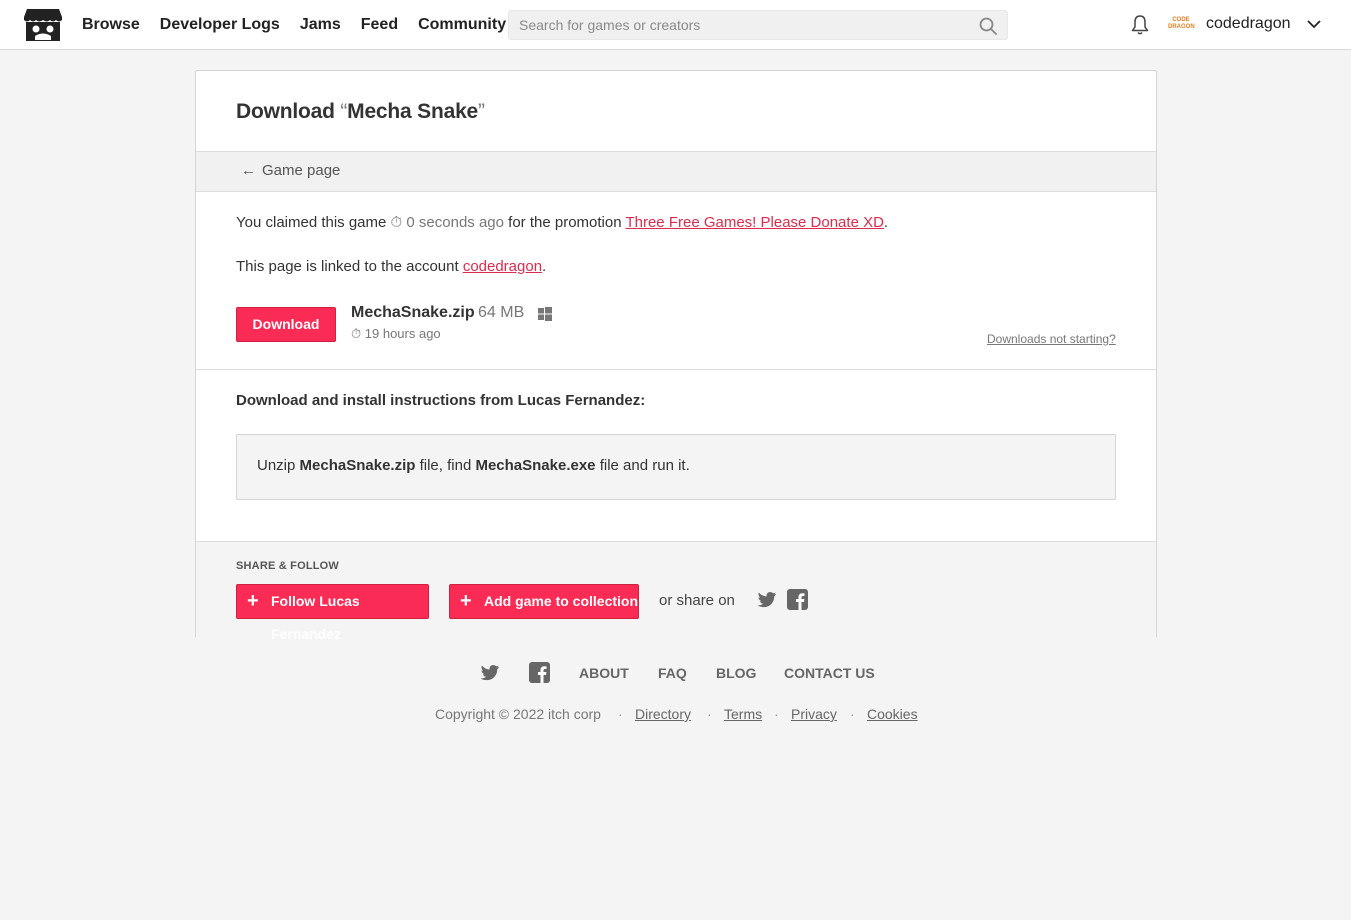 This screenshot has height=920, width=1351. What do you see at coordinates (1140, 25) in the screenshot?
I see `bell-icon` at bounding box center [1140, 25].